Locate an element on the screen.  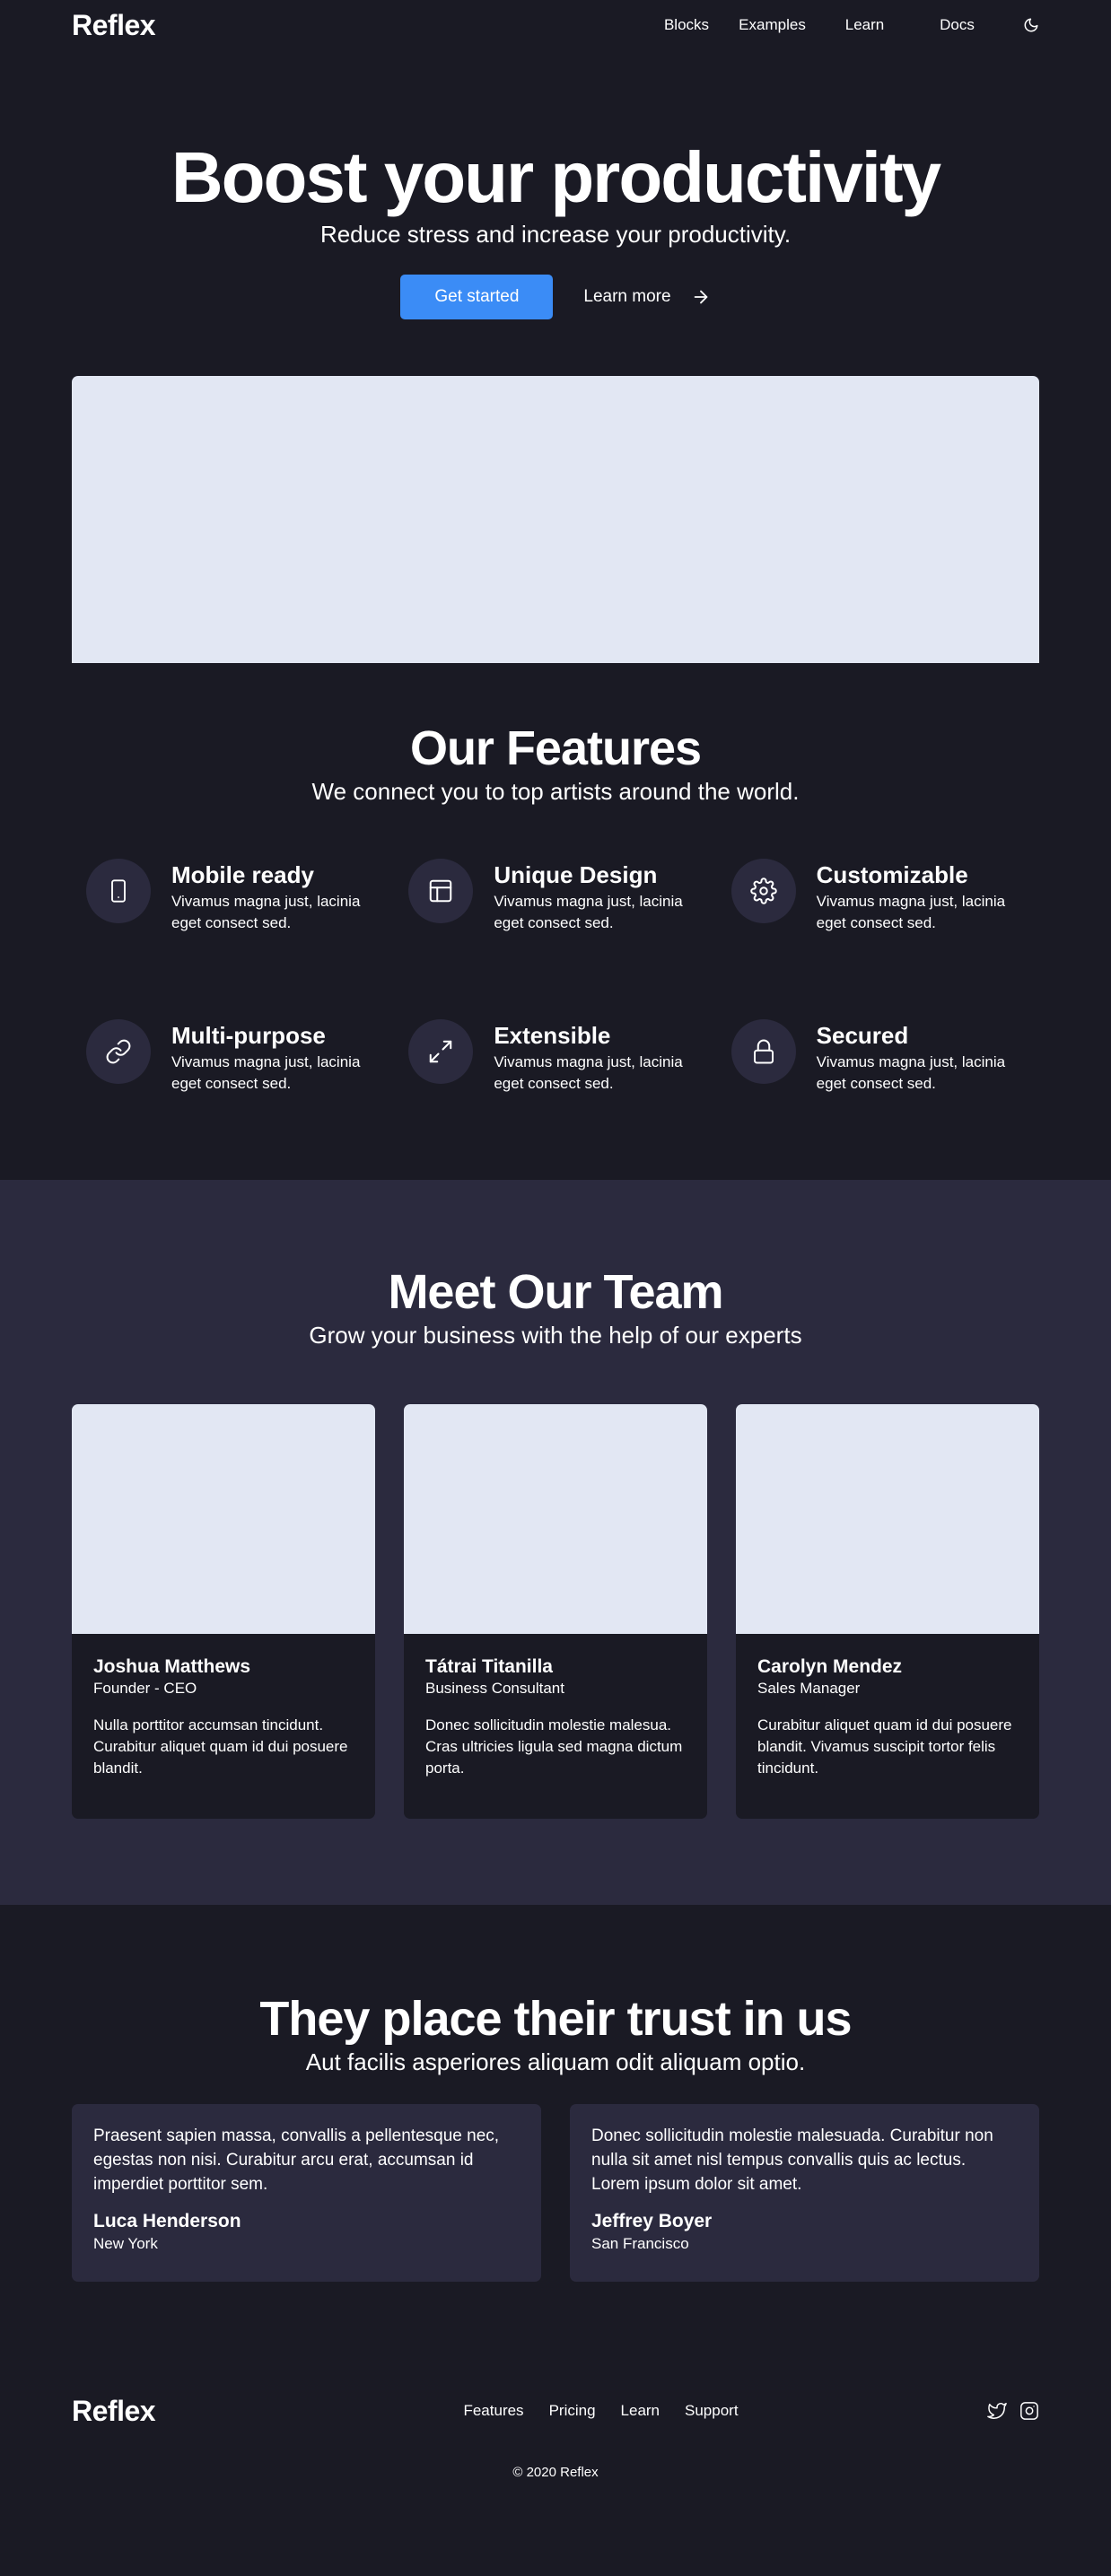
team-member-name: Joshua Matthews is located at coordinates (172, 1666).